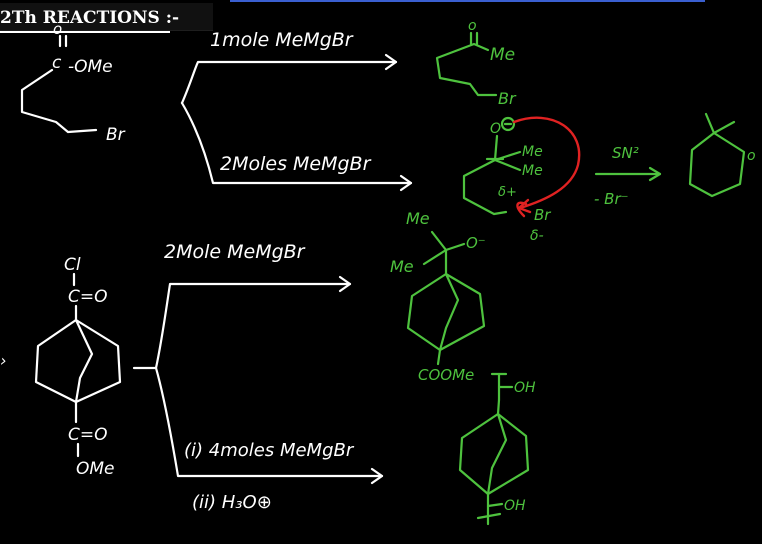 This screenshot has height=544, width=762. What do you see at coordinates (479, 454) in the screenshot?
I see `diol-left-bridge` at bounding box center [479, 454].